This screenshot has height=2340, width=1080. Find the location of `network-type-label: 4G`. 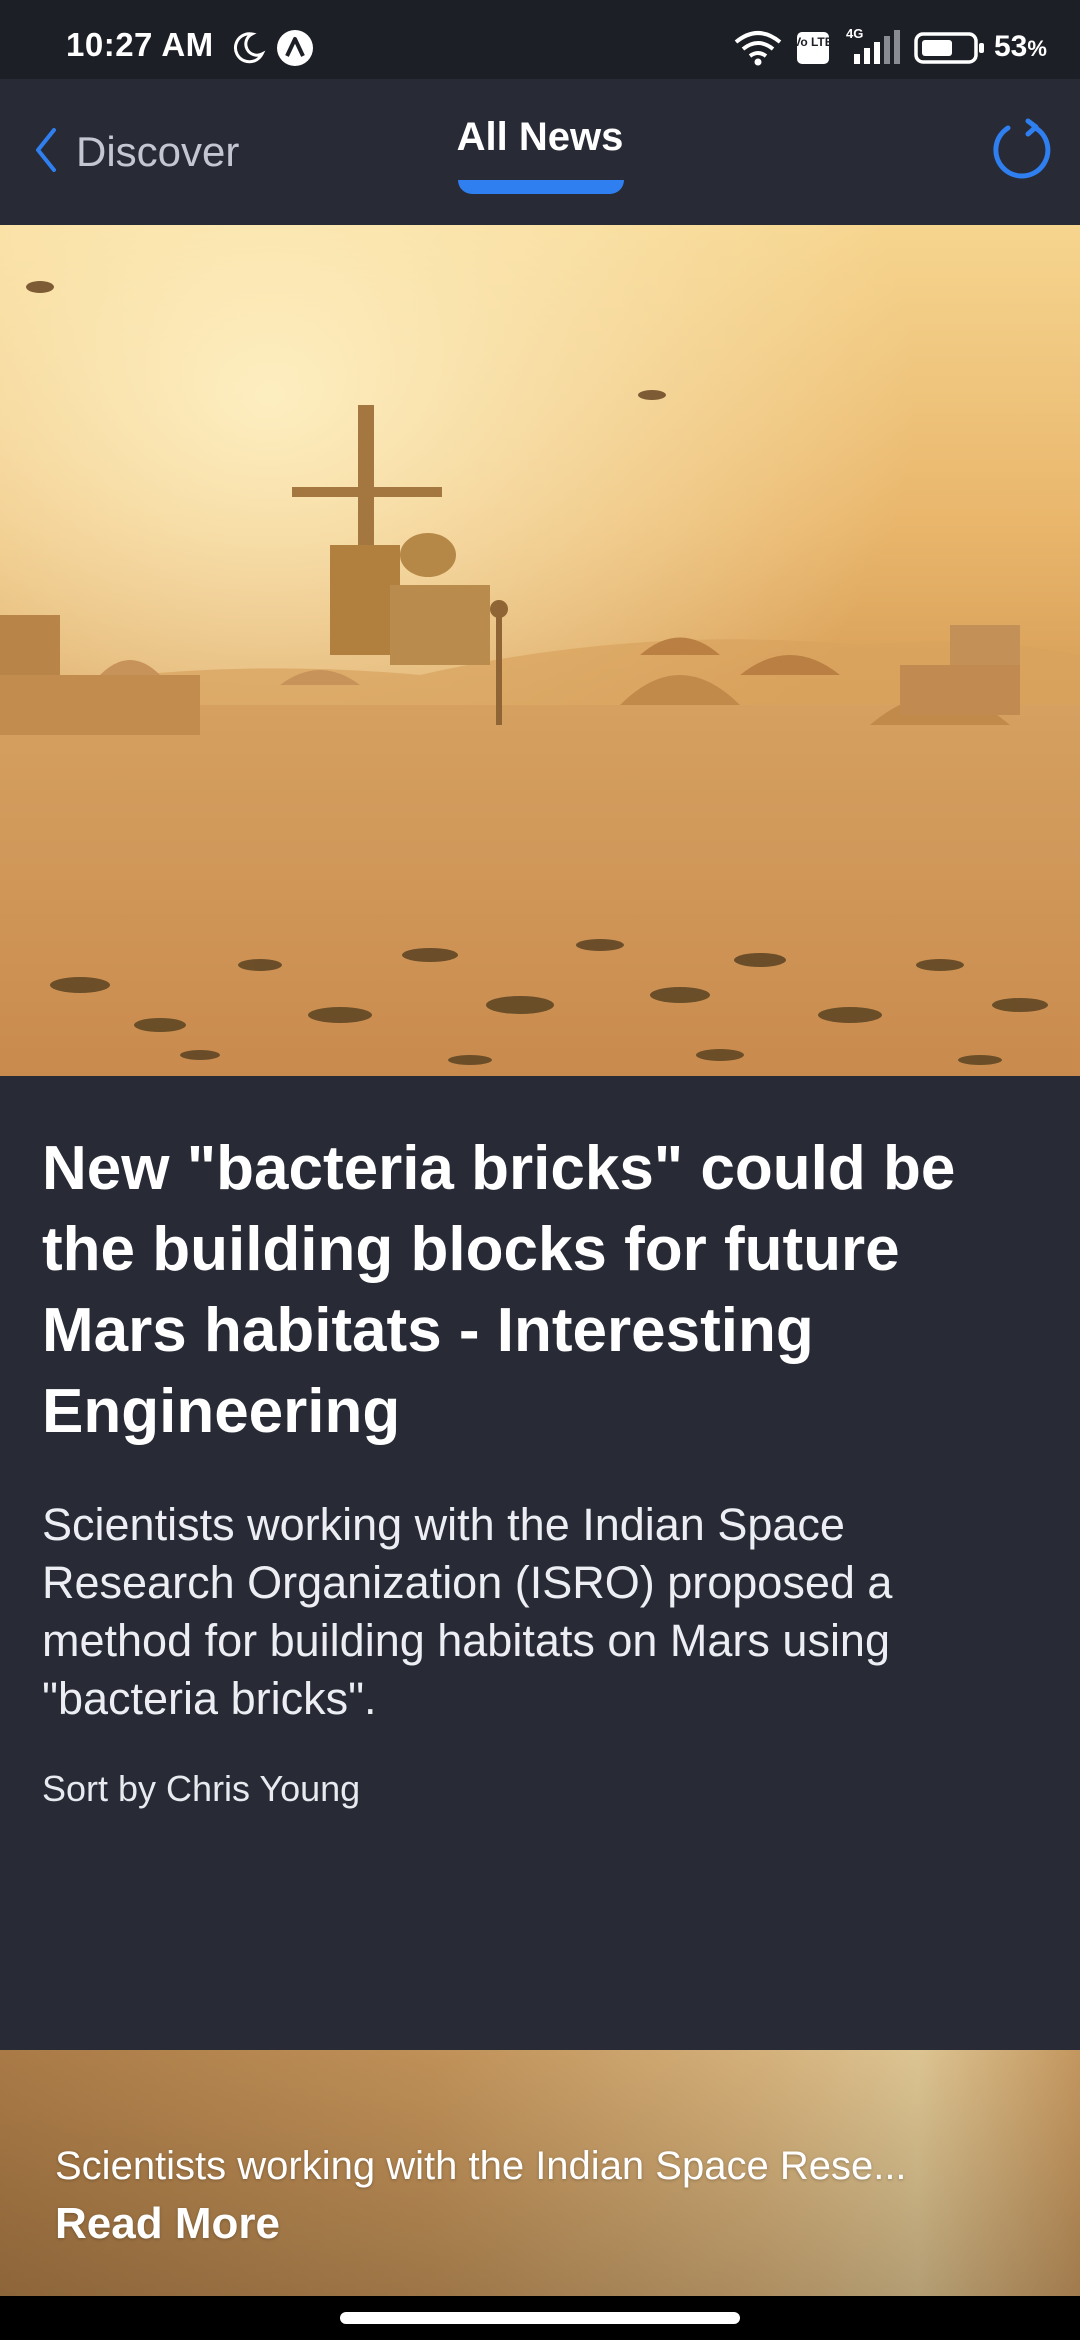

network-type-label: 4G is located at coordinates (854, 33).